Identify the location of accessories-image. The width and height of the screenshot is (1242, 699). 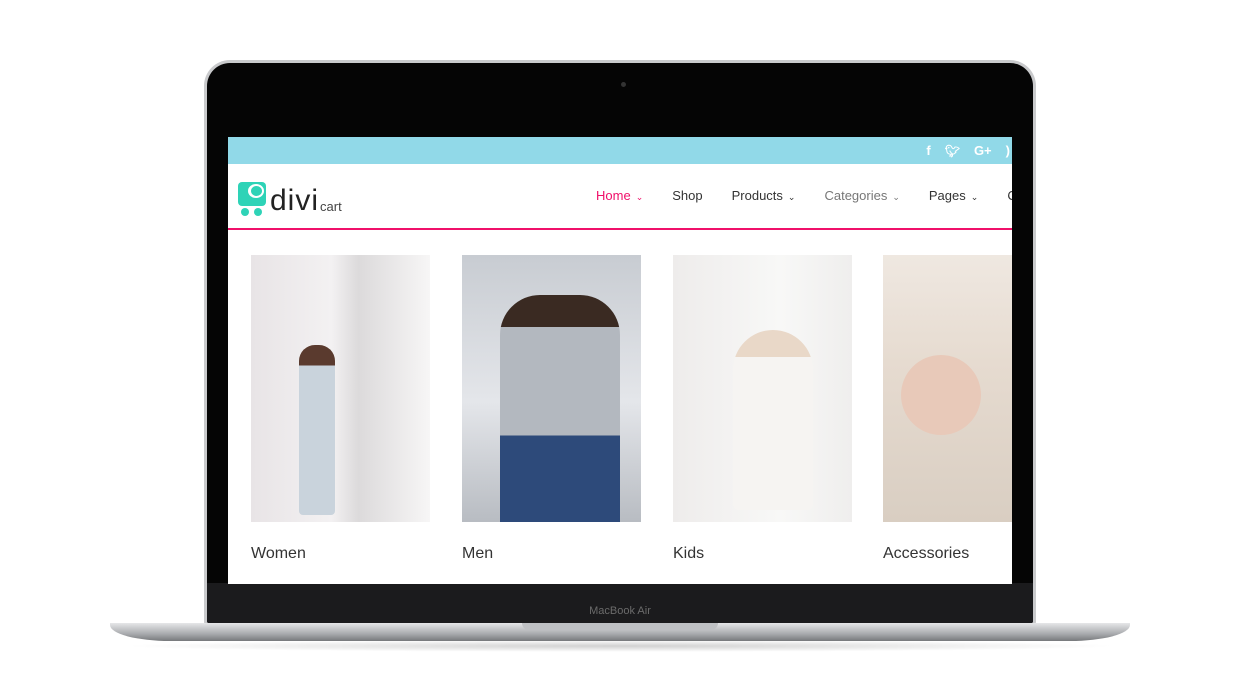
(947, 388).